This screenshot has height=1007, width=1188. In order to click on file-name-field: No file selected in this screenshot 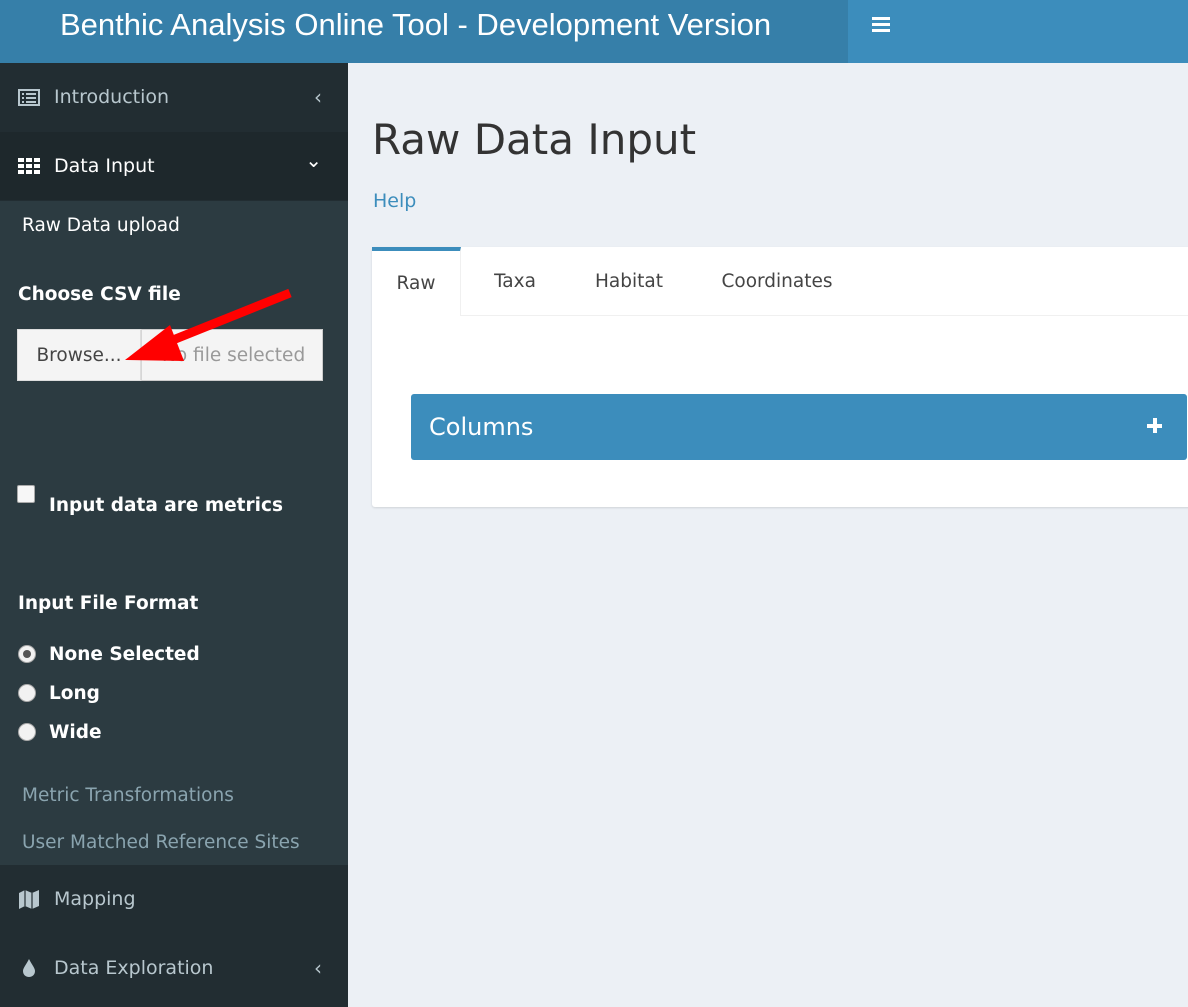, I will do `click(232, 355)`.